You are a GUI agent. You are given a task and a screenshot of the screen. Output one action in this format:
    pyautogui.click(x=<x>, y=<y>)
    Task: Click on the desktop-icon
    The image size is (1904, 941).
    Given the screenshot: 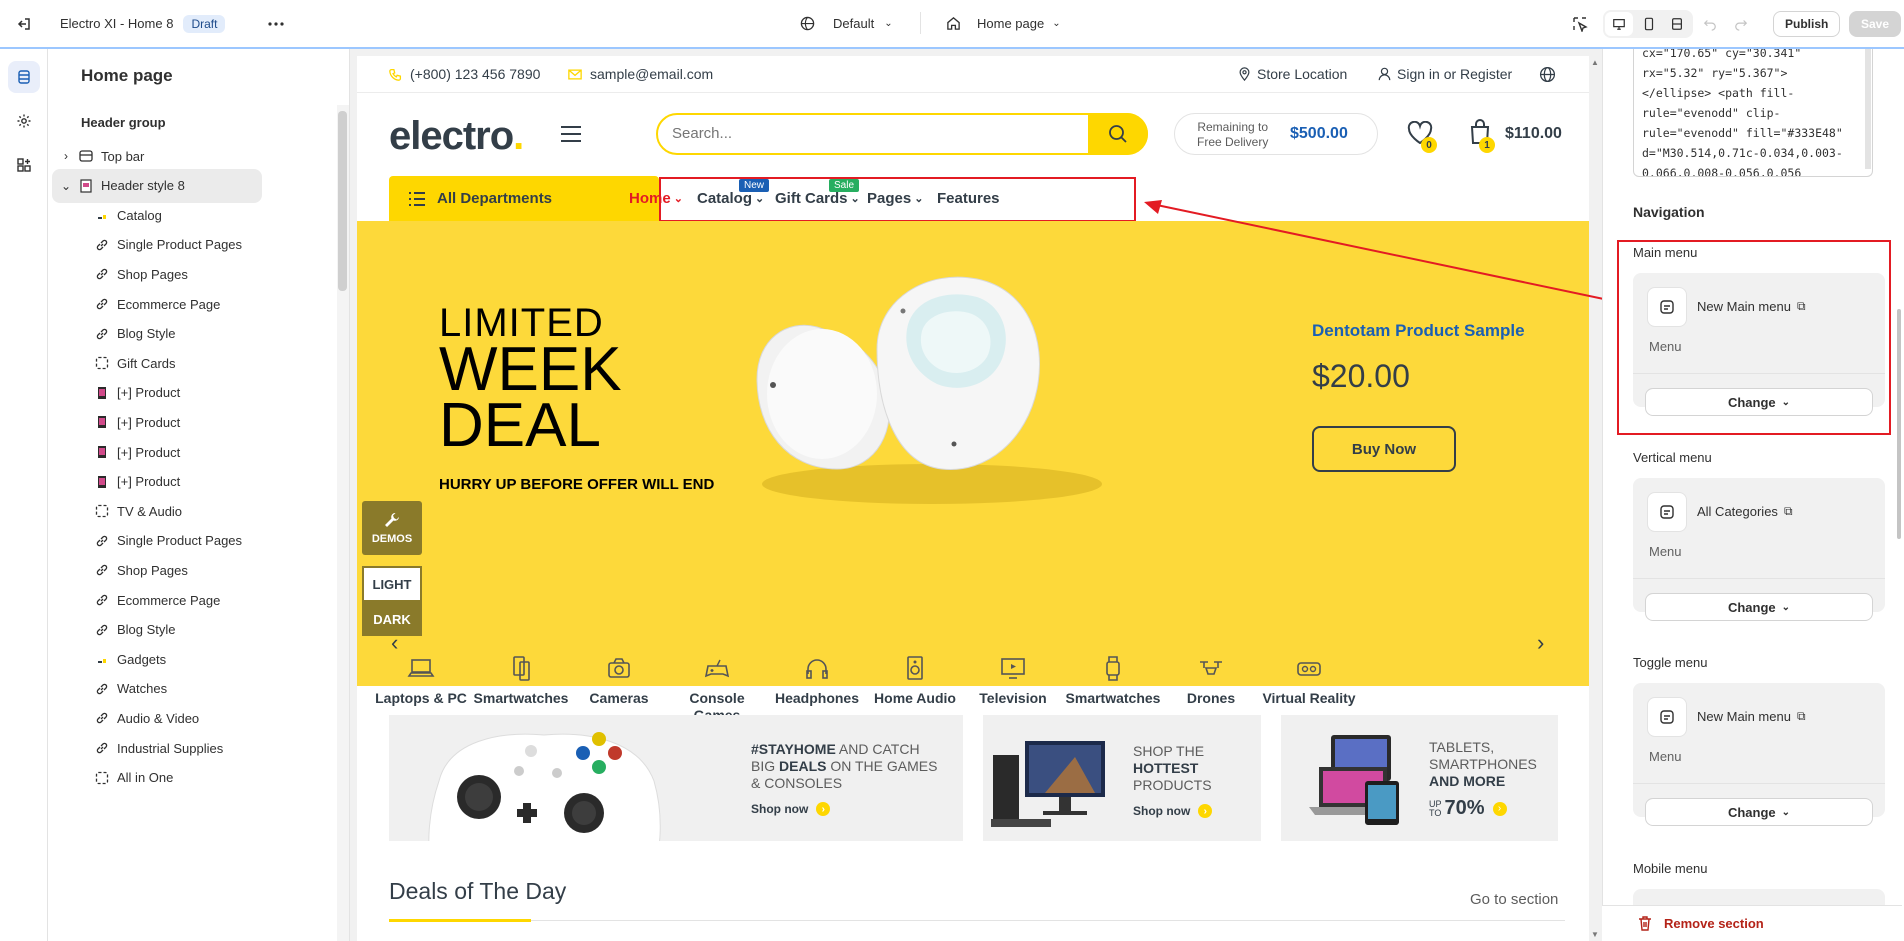 What is the action you would take?
    pyautogui.click(x=1619, y=24)
    